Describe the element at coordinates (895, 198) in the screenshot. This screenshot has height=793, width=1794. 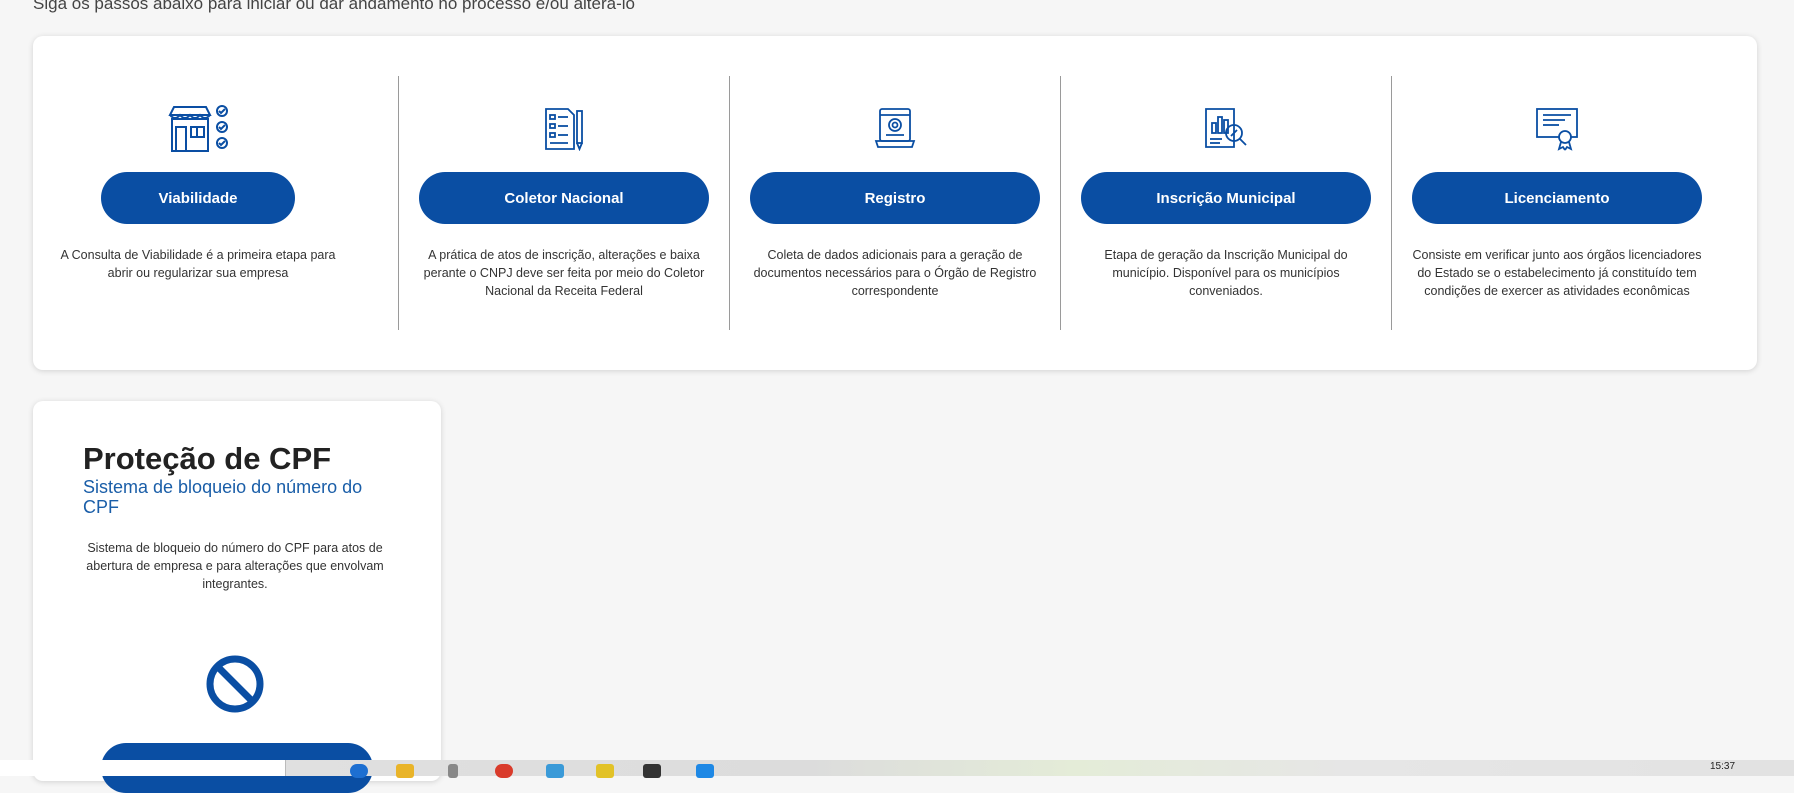
I see `registro-button: Registro` at that location.